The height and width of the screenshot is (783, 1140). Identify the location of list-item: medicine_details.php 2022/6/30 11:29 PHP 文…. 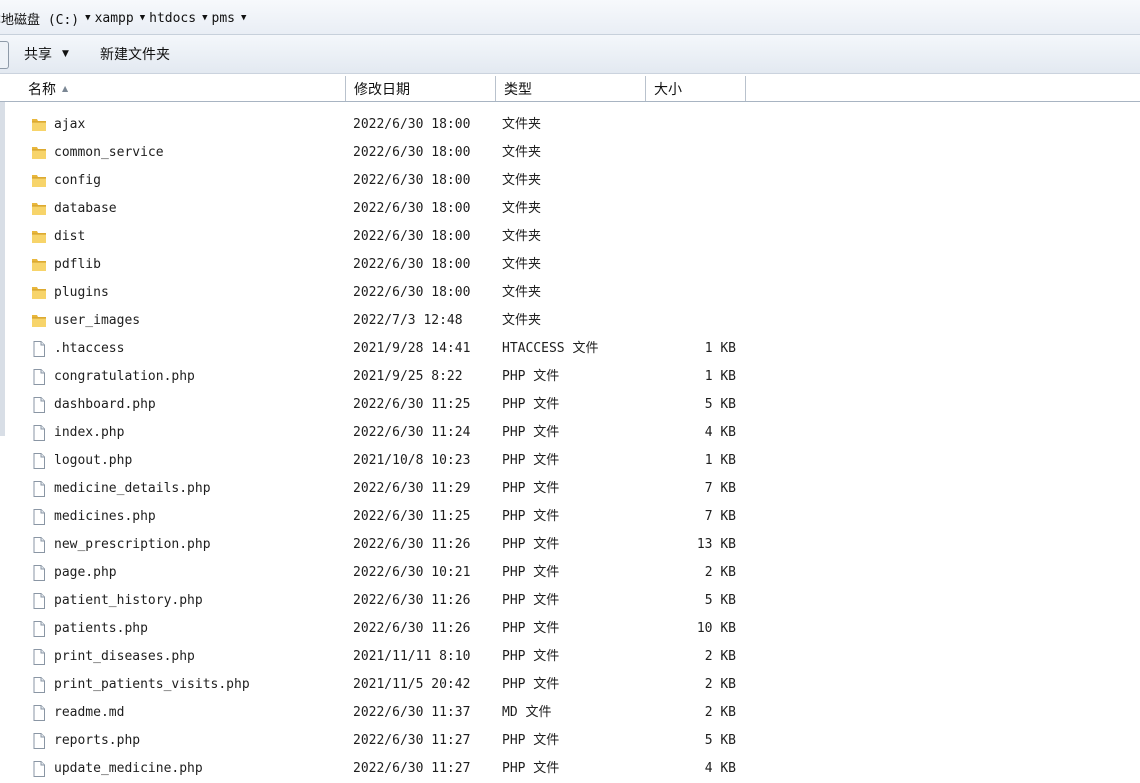
(570, 489).